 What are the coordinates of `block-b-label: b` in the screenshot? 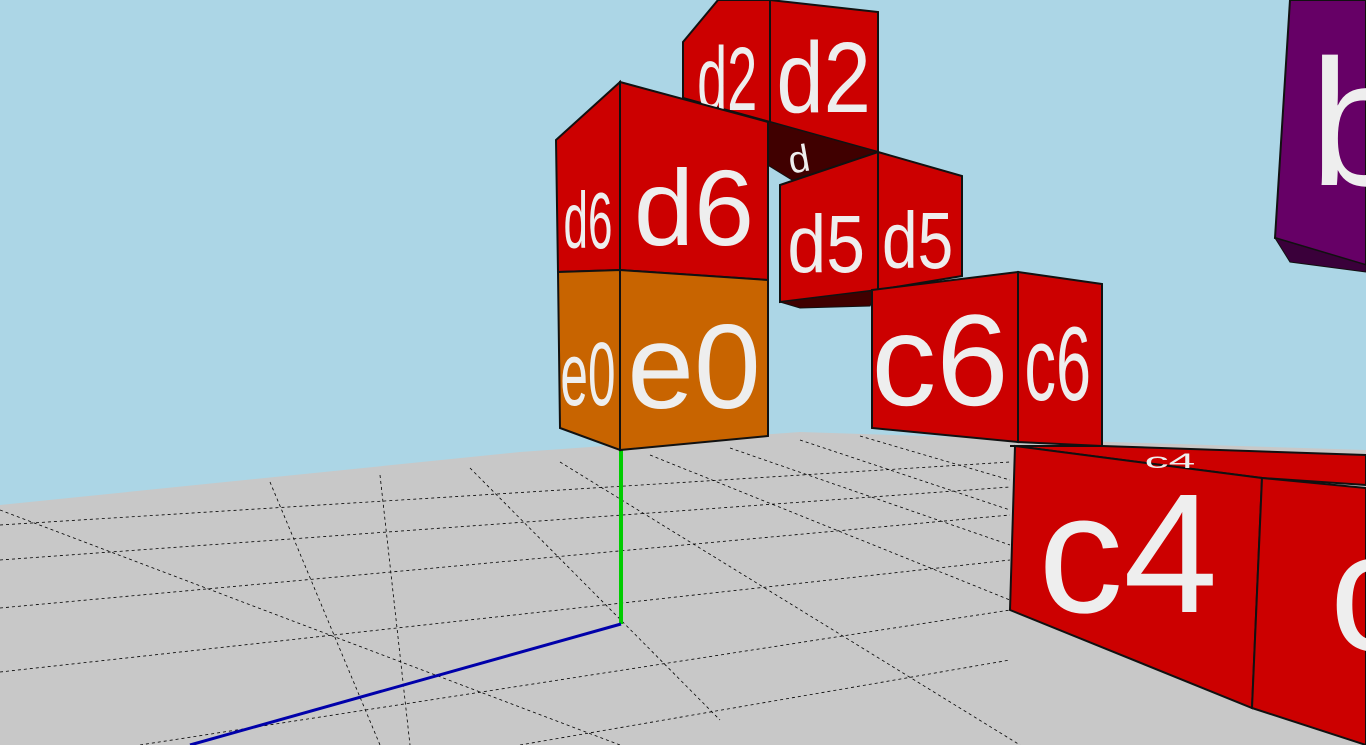 It's located at (1338, 123).